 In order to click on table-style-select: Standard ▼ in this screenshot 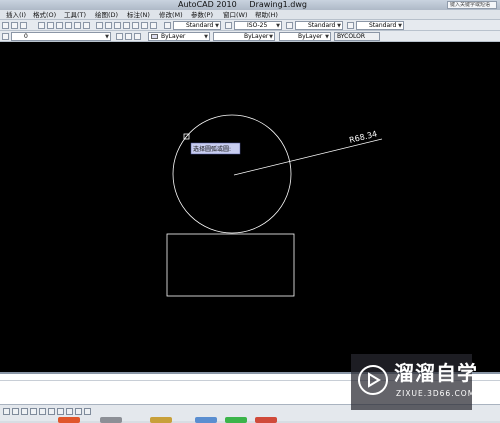, I will do `click(319, 25)`.